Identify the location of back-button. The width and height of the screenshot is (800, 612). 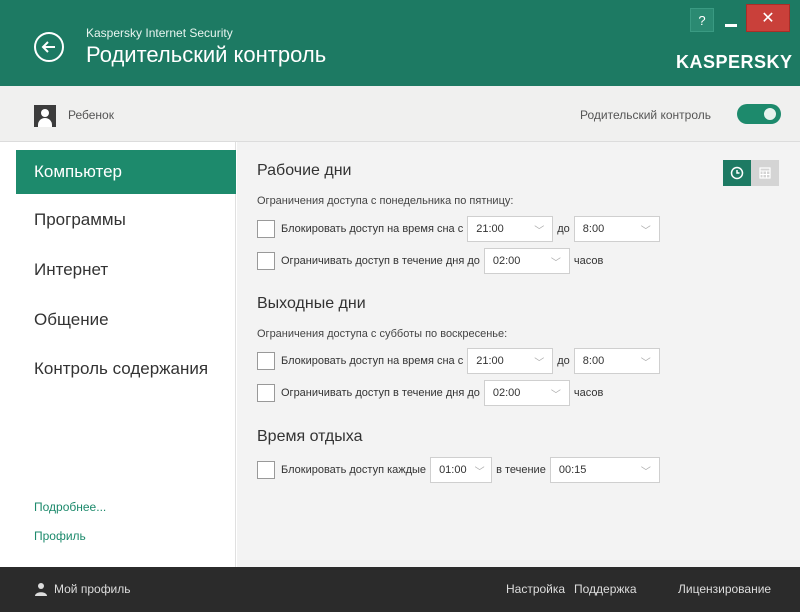
(49, 47).